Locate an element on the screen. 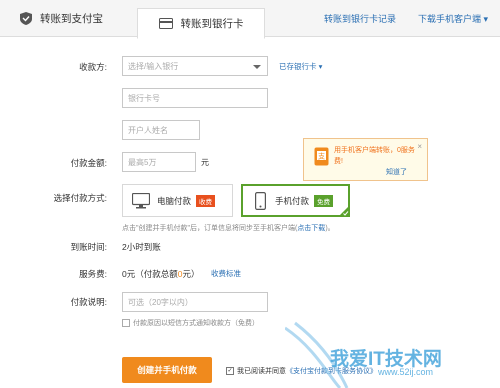 This screenshot has height=388, width=500. tip-text: 用手机客户端转账，0服务费! is located at coordinates (374, 156).